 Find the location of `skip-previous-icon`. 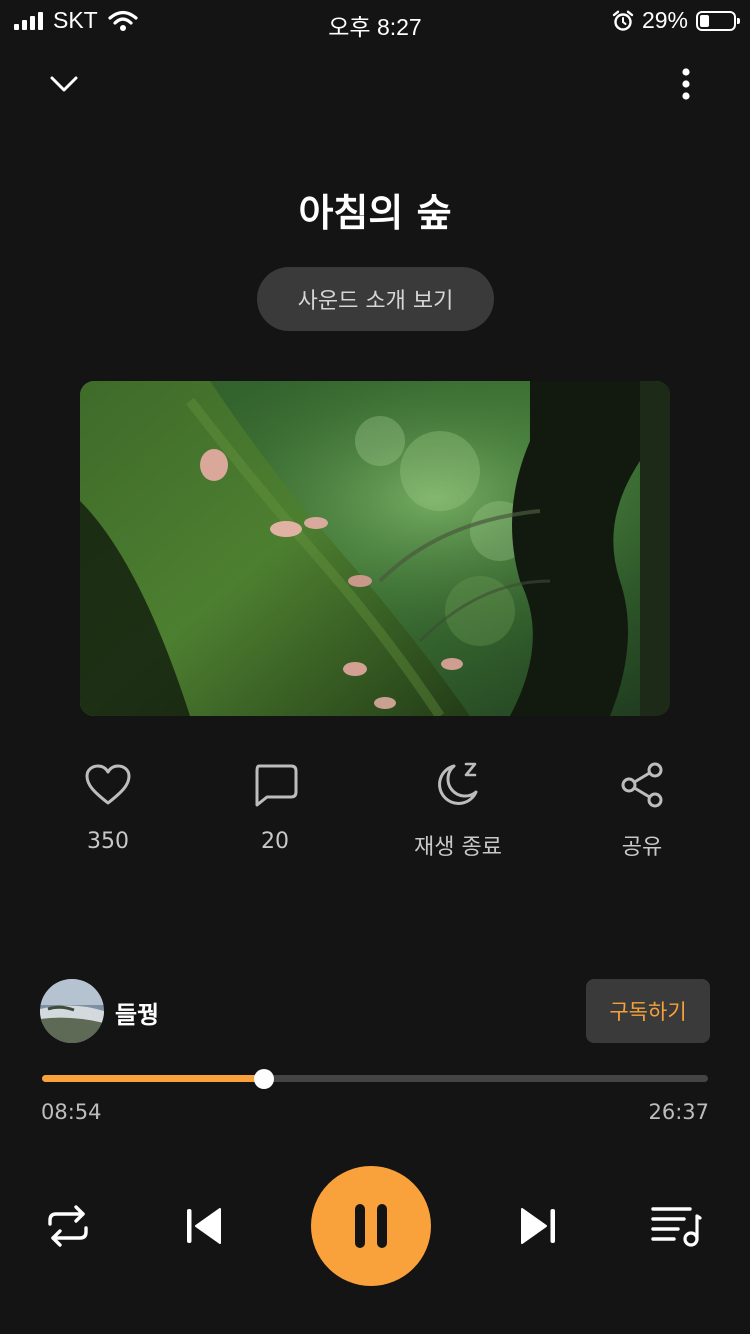

skip-previous-icon is located at coordinates (204, 1226).